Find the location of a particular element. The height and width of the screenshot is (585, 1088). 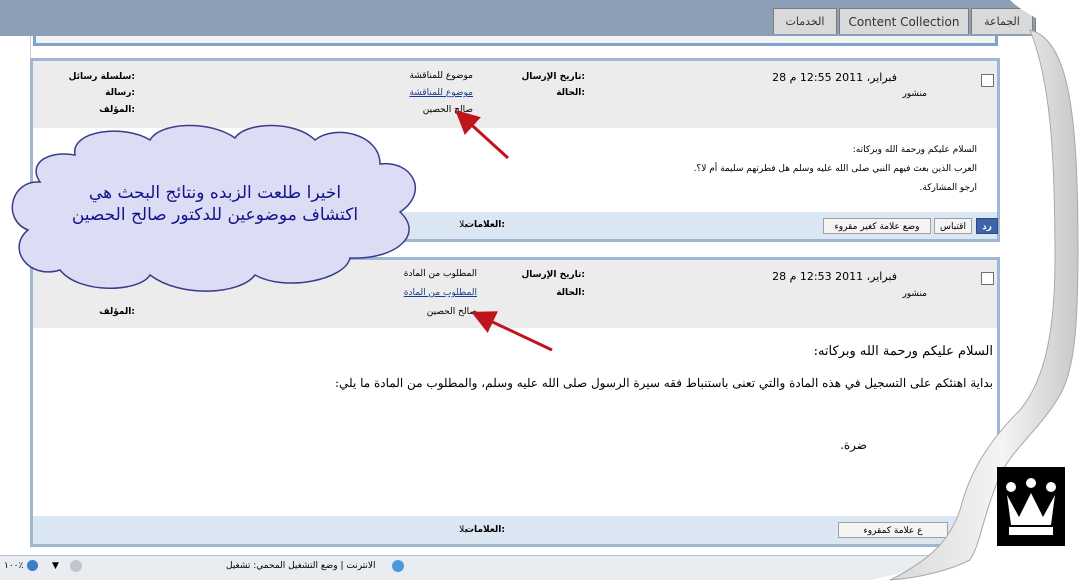

globe-icon is located at coordinates (398, 566).